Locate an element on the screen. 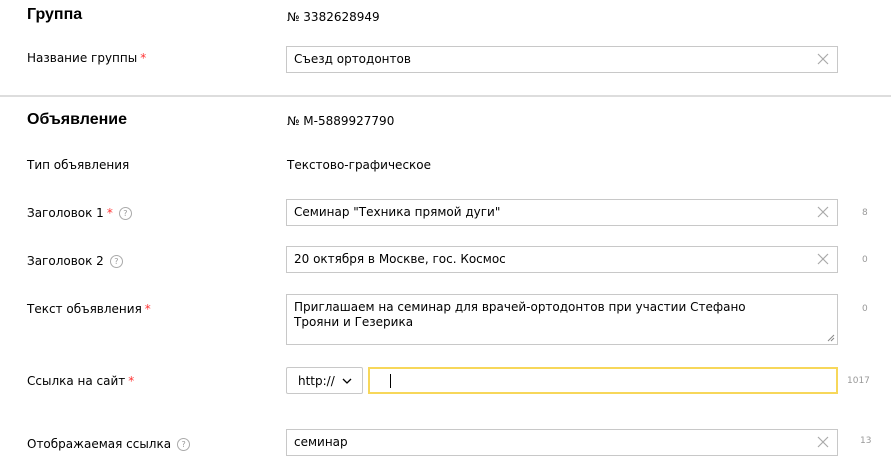  headline1-label: Заголовок 1 *? is located at coordinates (79, 213).